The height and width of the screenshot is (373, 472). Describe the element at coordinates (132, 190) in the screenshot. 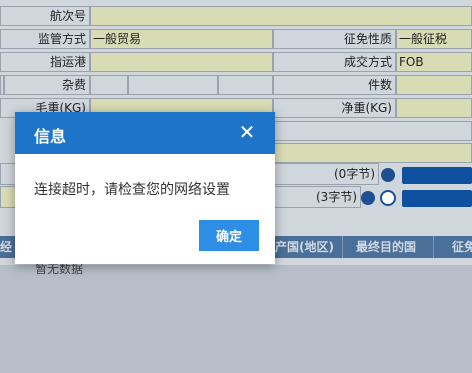

I see `dialog-message: 连接超时，请检查您的网络设置` at that location.